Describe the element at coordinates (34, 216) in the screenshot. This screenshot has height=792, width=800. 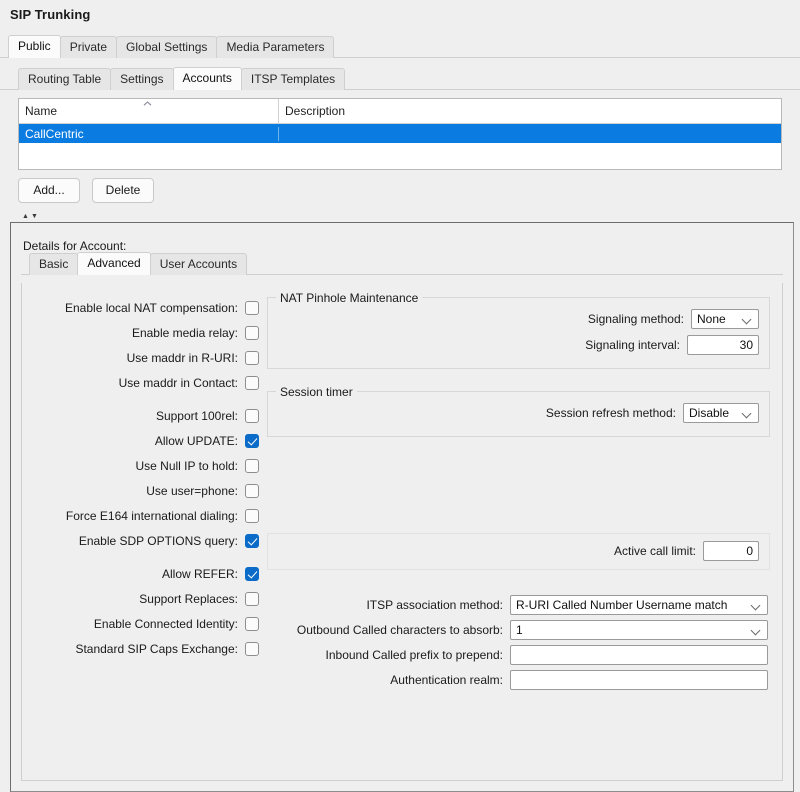
I see `splitter-down-icon: ▼` at that location.